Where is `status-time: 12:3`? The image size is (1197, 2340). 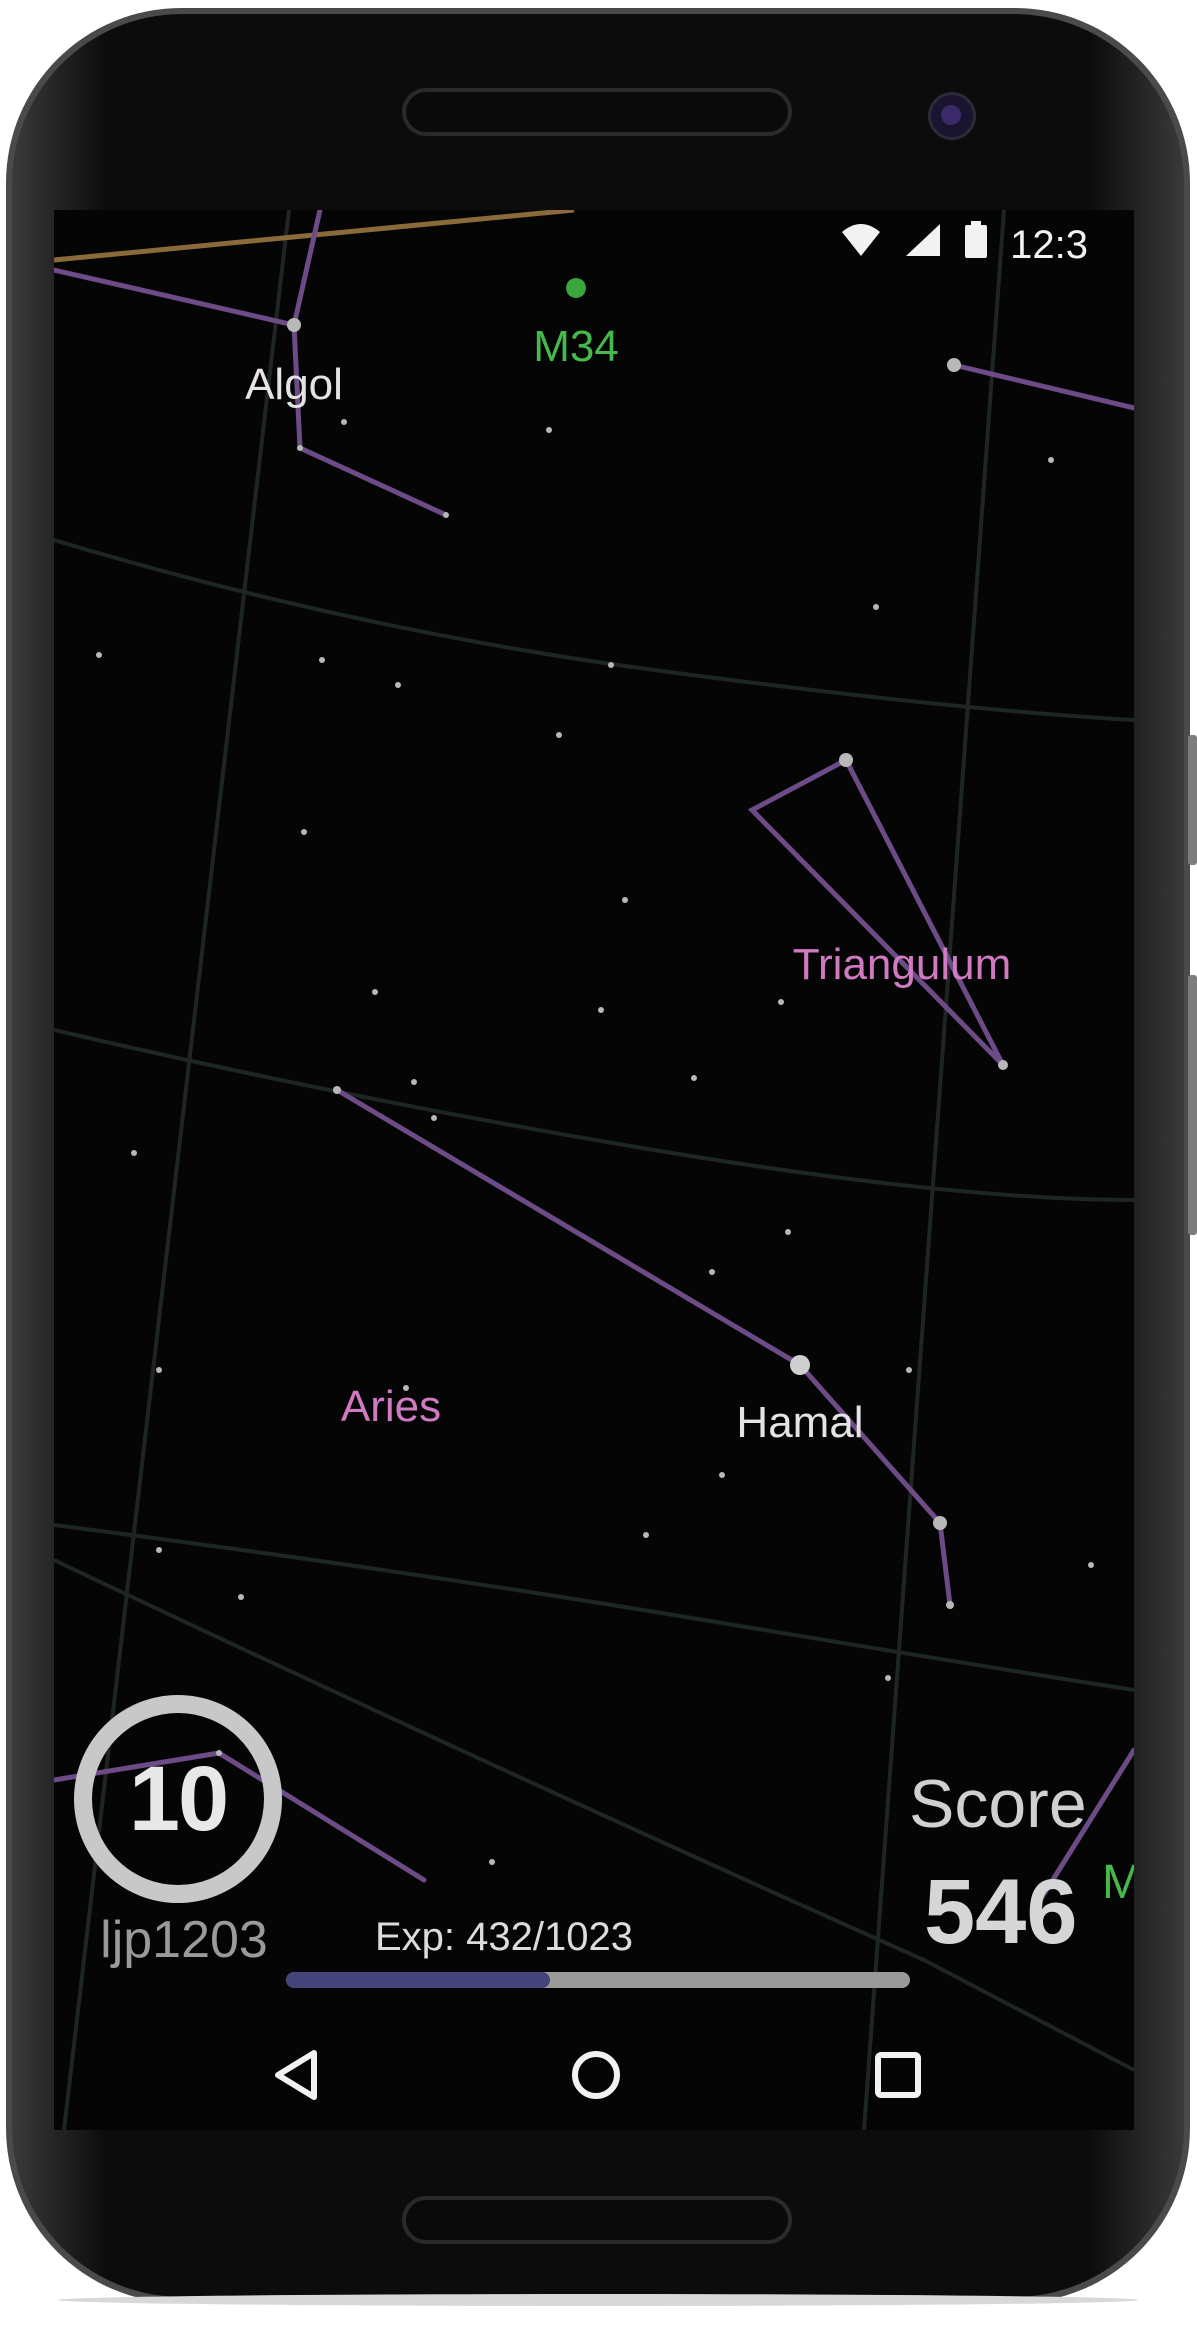 status-time: 12:3 is located at coordinates (1049, 244).